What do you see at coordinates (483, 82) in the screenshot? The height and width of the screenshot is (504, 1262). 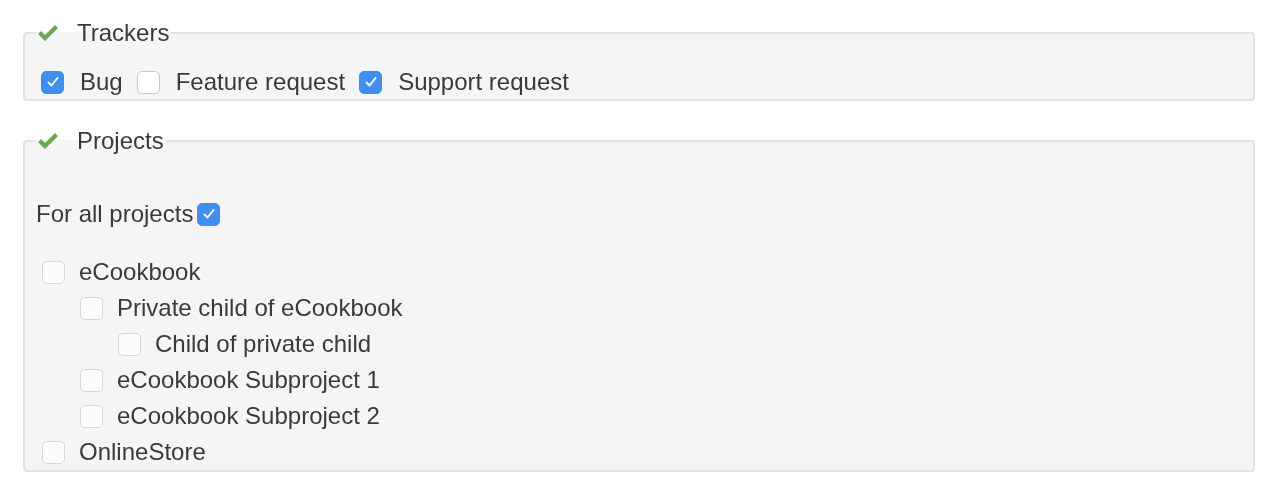 I see `checkbox-label: Support request` at bounding box center [483, 82].